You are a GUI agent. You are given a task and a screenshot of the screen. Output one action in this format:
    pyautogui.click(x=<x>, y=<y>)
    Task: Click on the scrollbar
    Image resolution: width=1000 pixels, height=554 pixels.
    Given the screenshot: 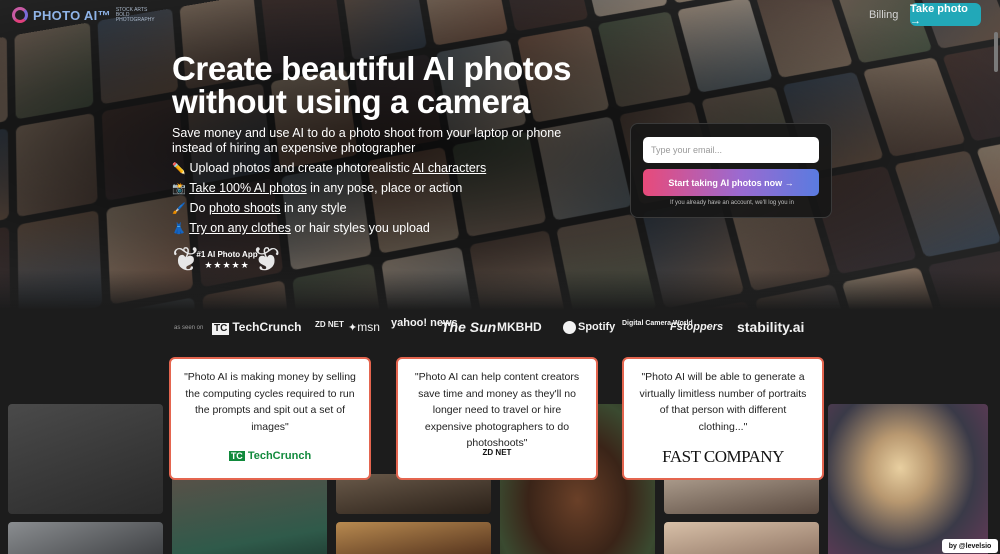 What is the action you would take?
    pyautogui.click(x=996, y=52)
    